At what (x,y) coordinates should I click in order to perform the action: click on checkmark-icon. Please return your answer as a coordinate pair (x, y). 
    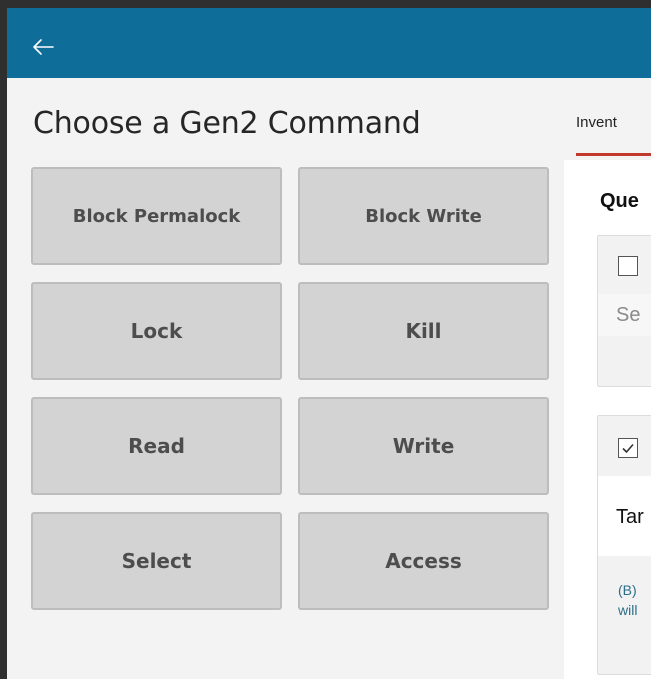
    Looking at the image, I should click on (628, 448).